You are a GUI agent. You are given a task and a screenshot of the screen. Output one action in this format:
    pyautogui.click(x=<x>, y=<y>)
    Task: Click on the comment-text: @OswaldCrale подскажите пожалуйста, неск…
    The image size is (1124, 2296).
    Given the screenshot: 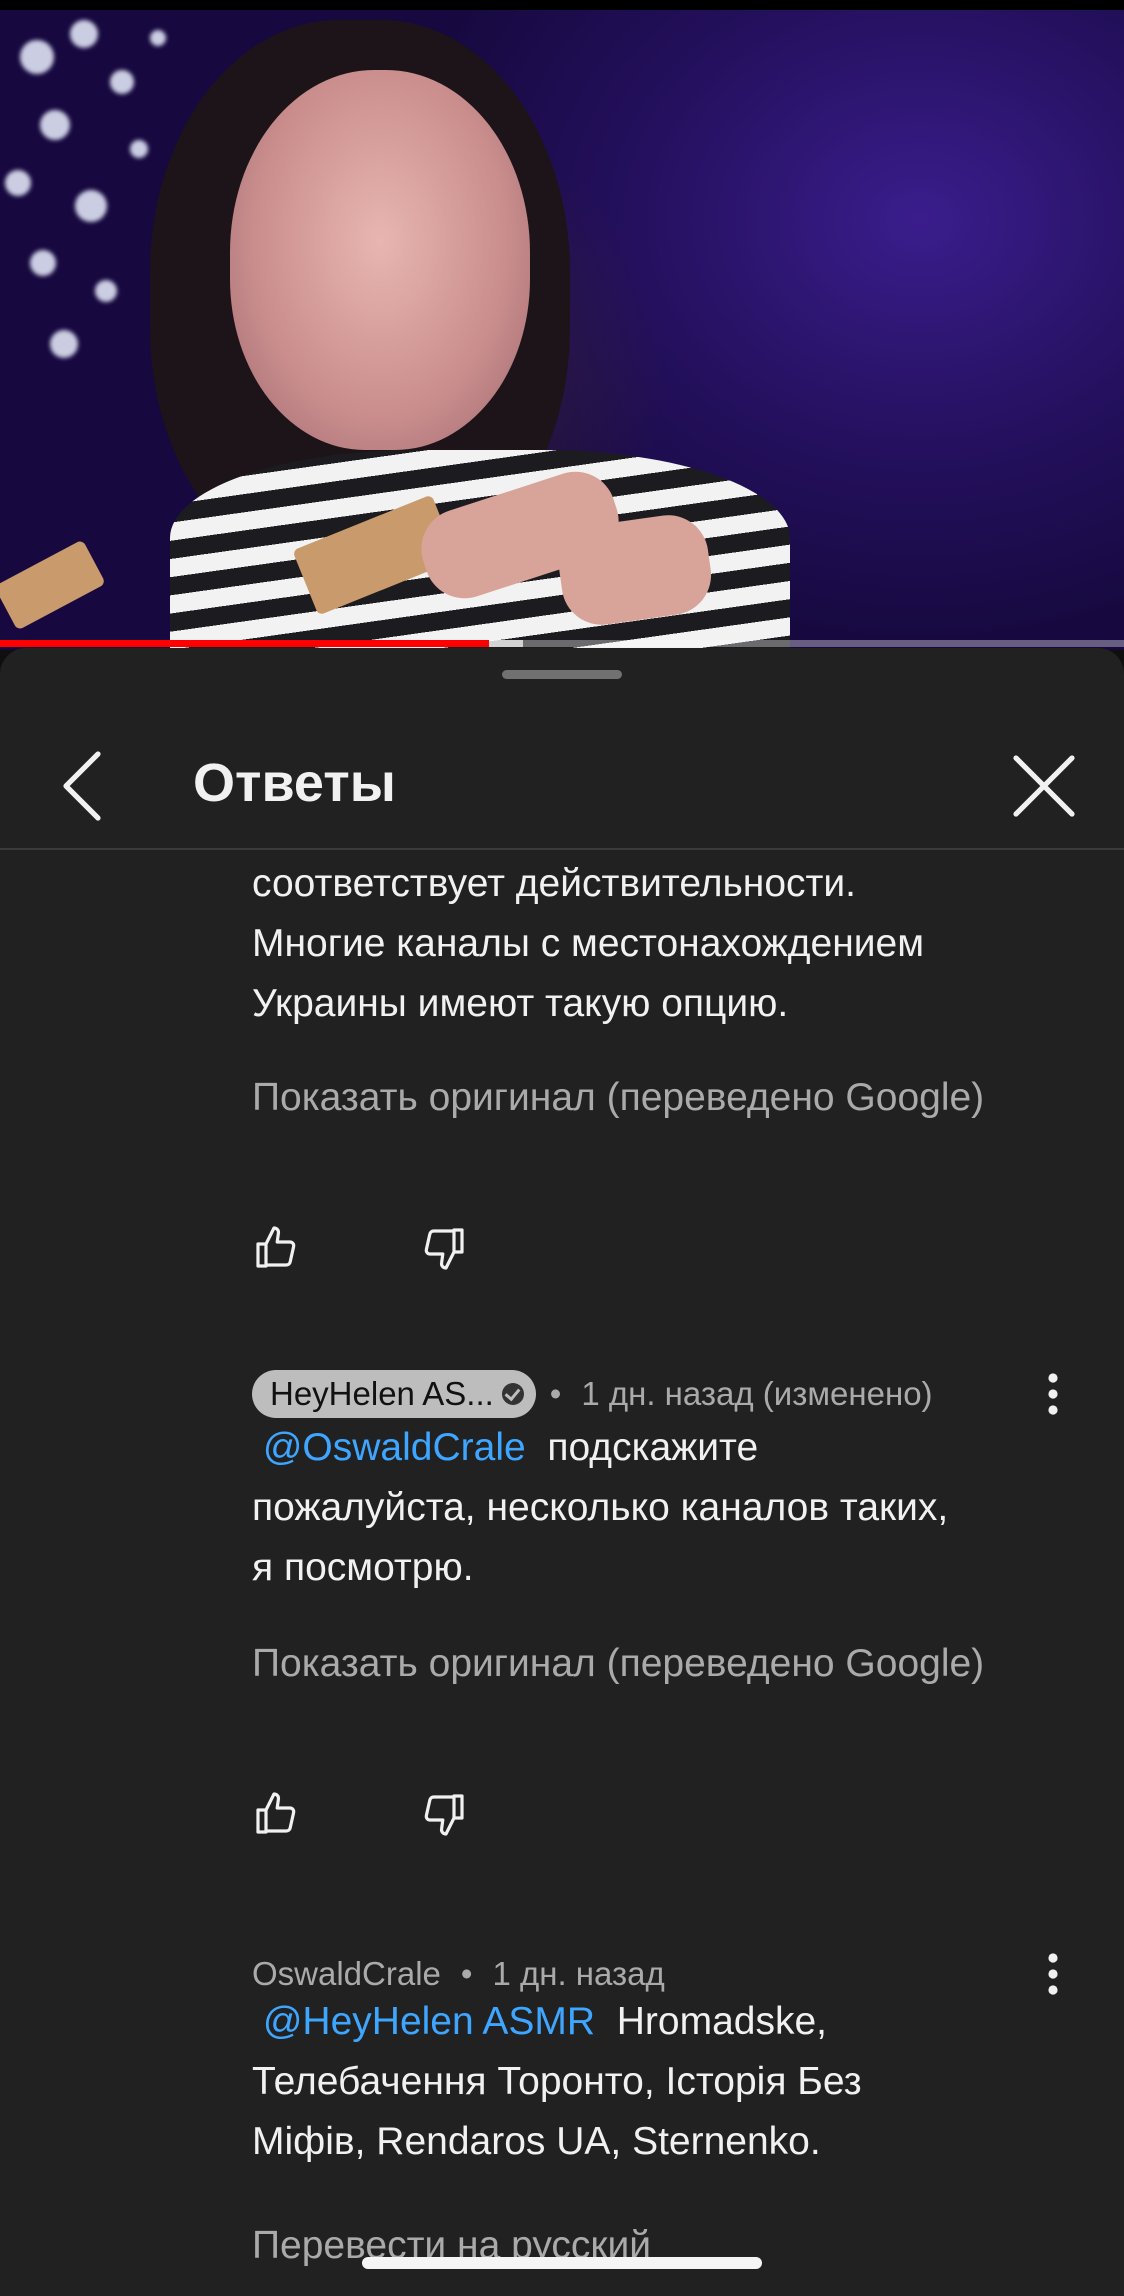 What is the action you would take?
    pyautogui.click(x=600, y=1508)
    